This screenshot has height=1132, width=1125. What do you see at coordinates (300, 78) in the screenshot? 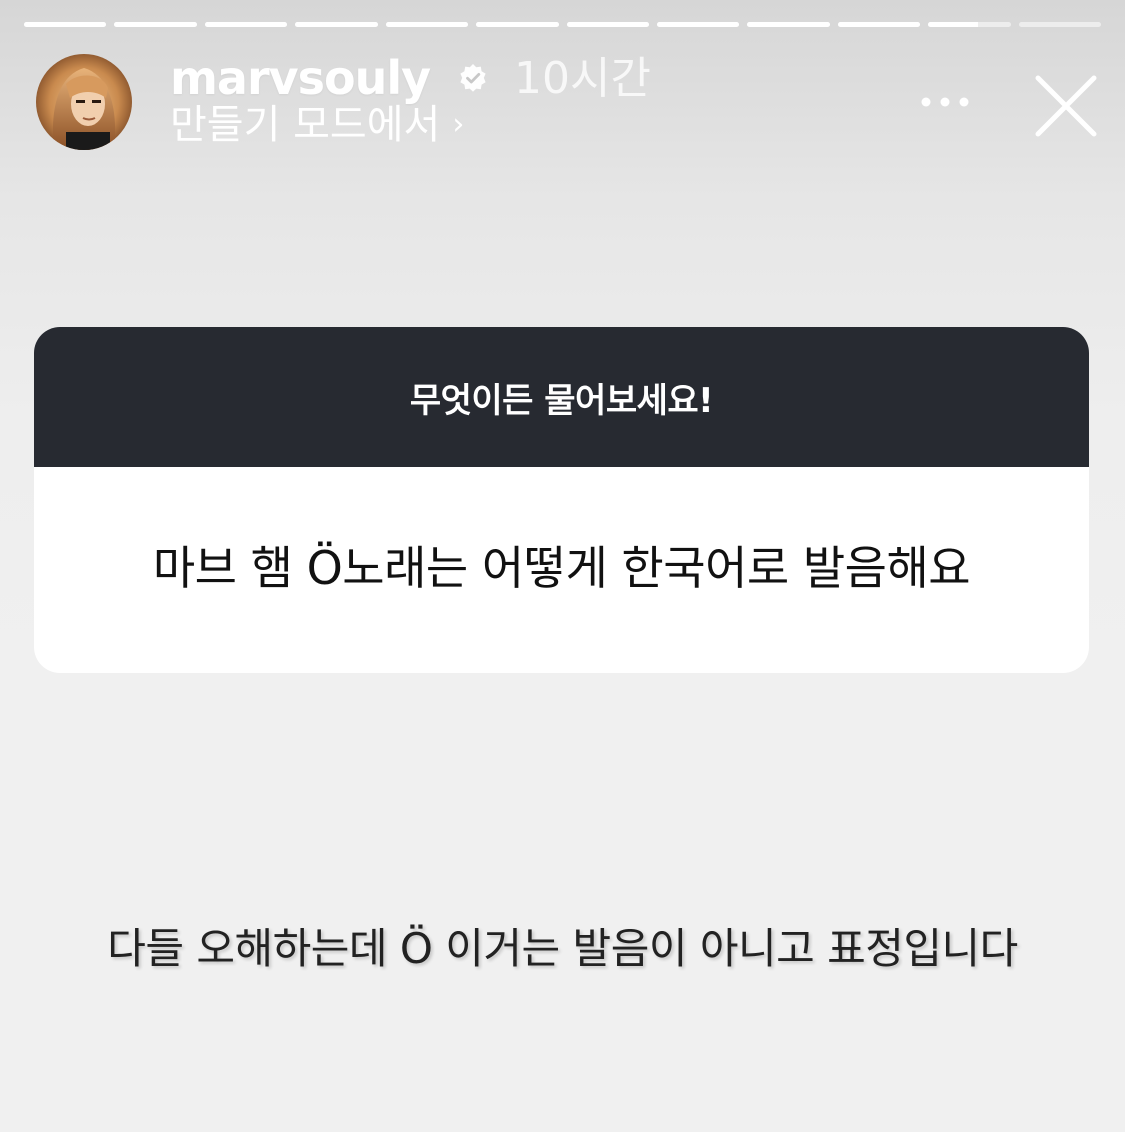
I see `username: marvsouly` at bounding box center [300, 78].